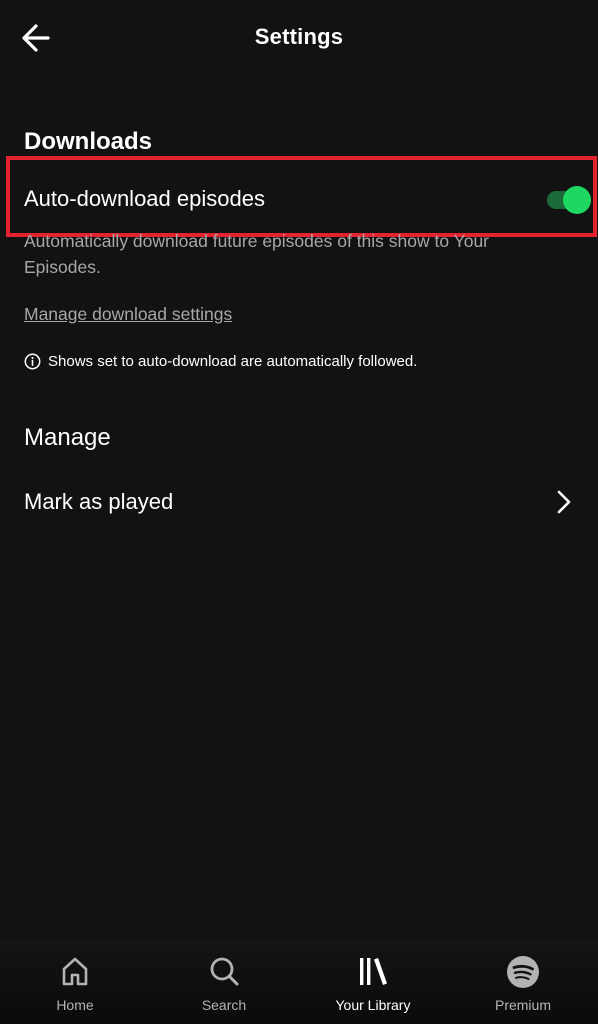 This screenshot has height=1024, width=598. I want to click on toggle-knob, so click(577, 200).